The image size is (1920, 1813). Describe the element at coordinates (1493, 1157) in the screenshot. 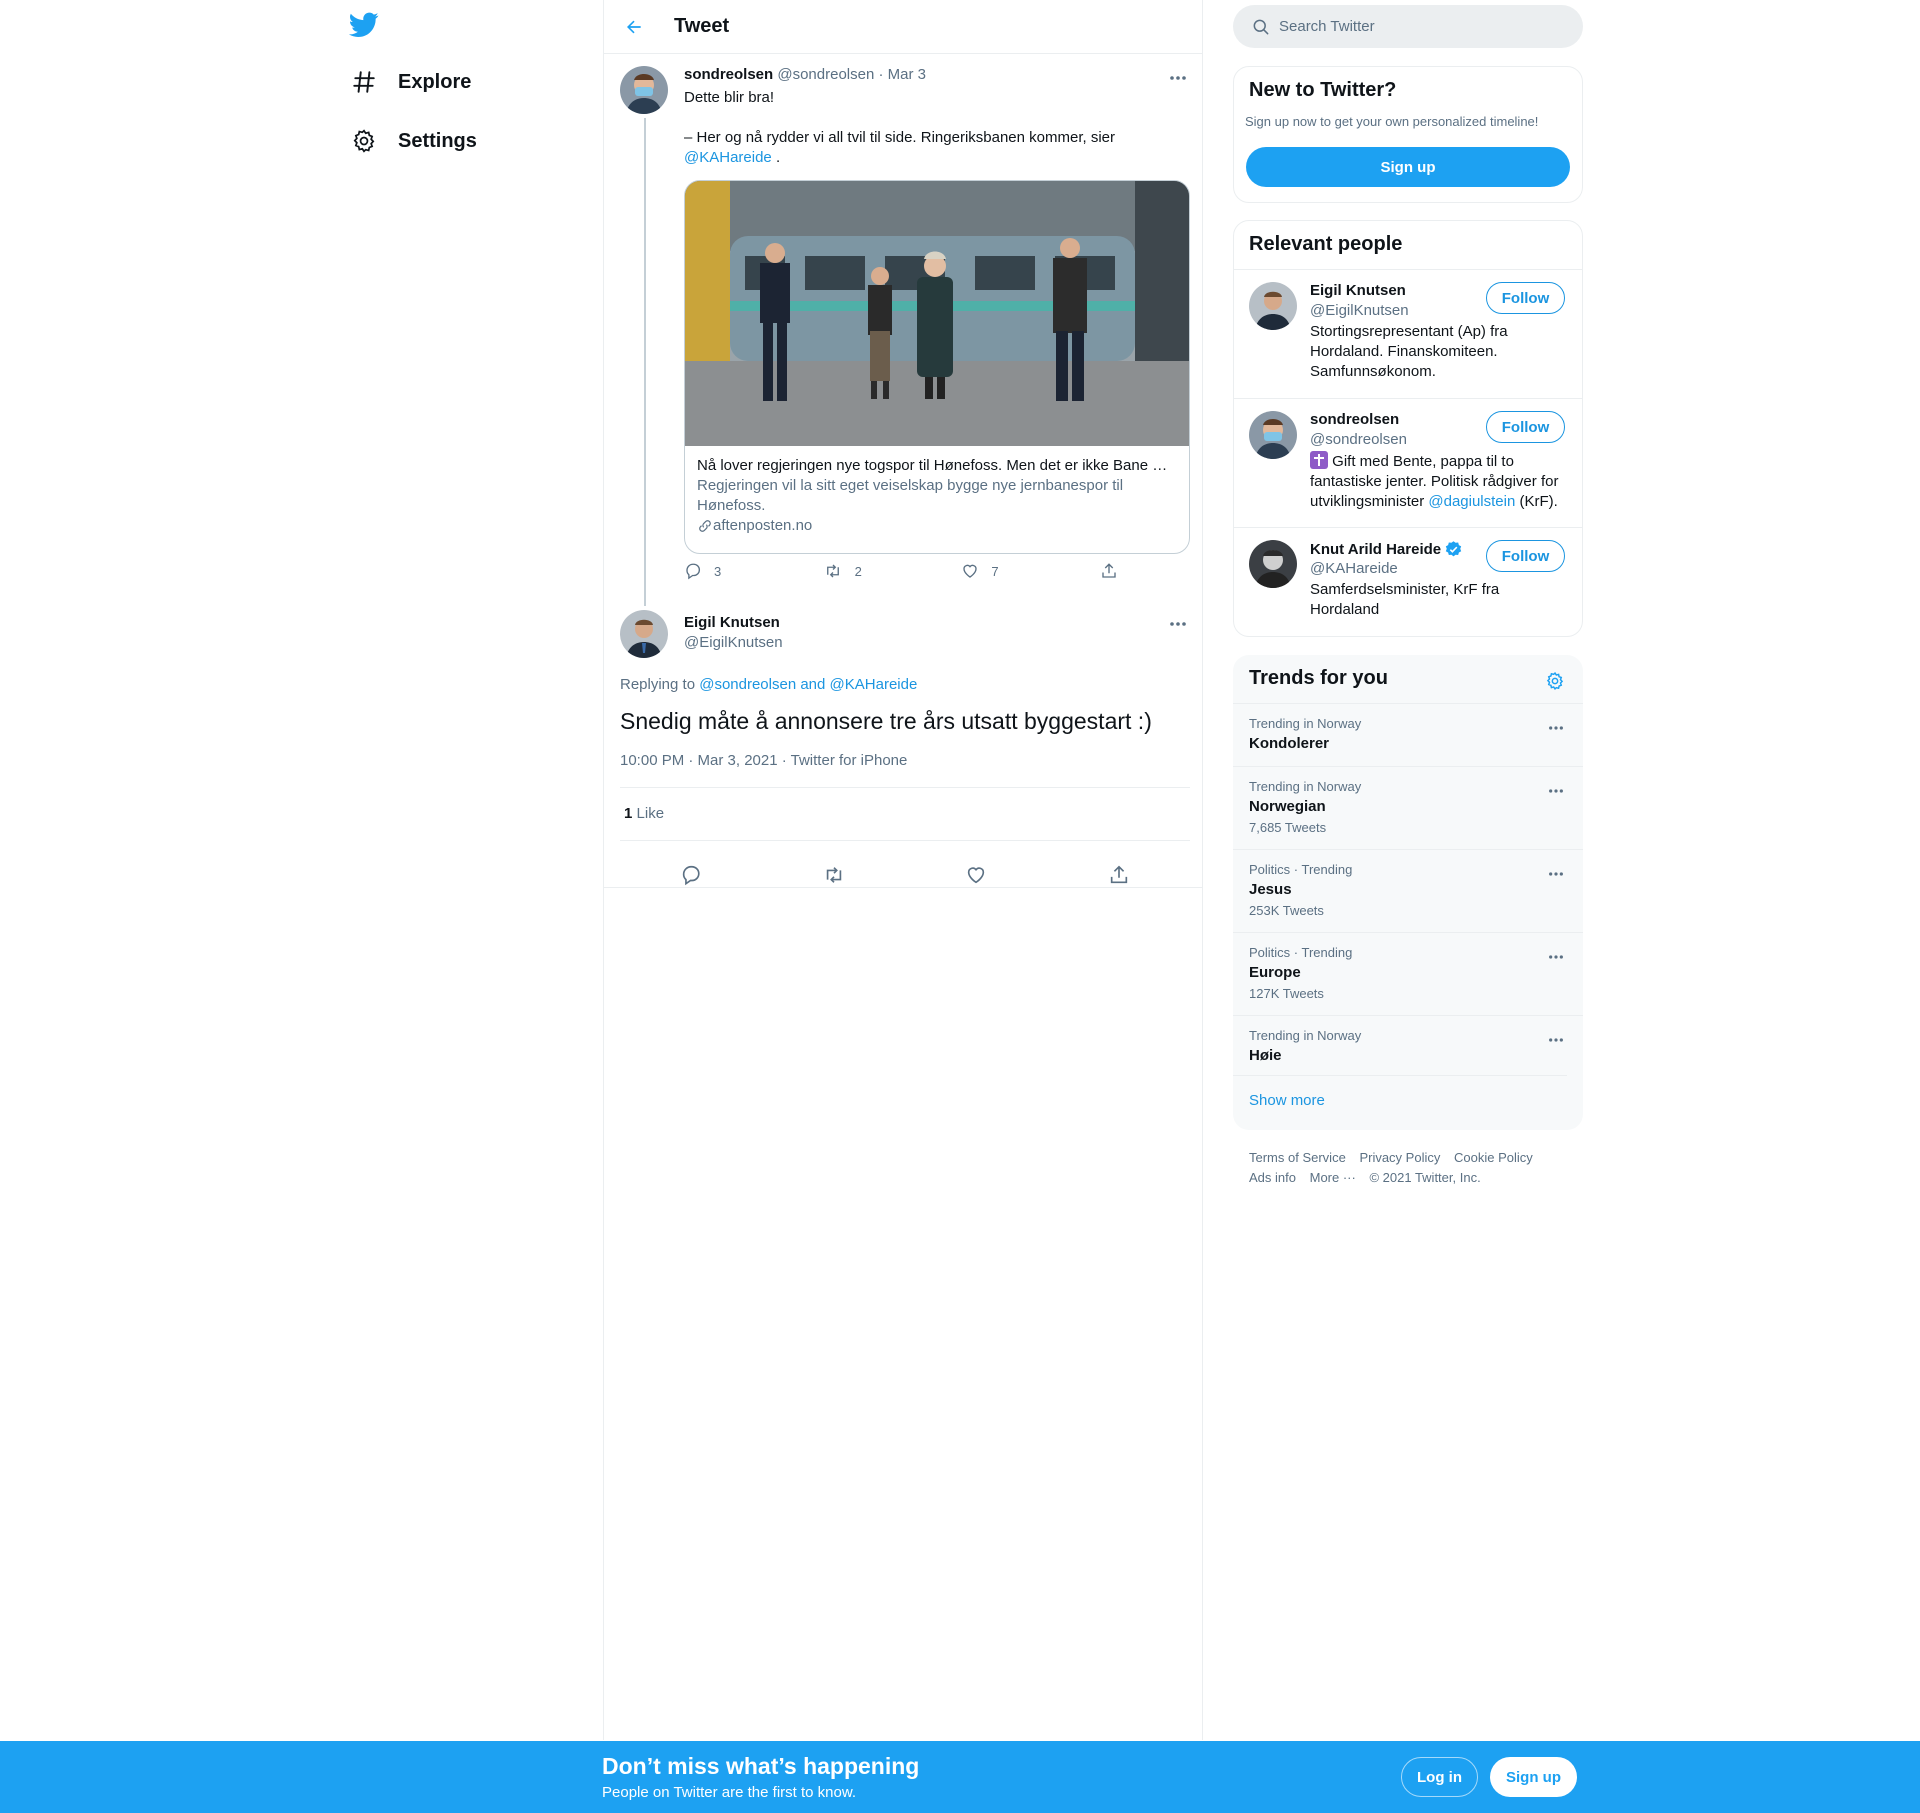

I see `footer-link-cookie: Cookie Policy` at that location.